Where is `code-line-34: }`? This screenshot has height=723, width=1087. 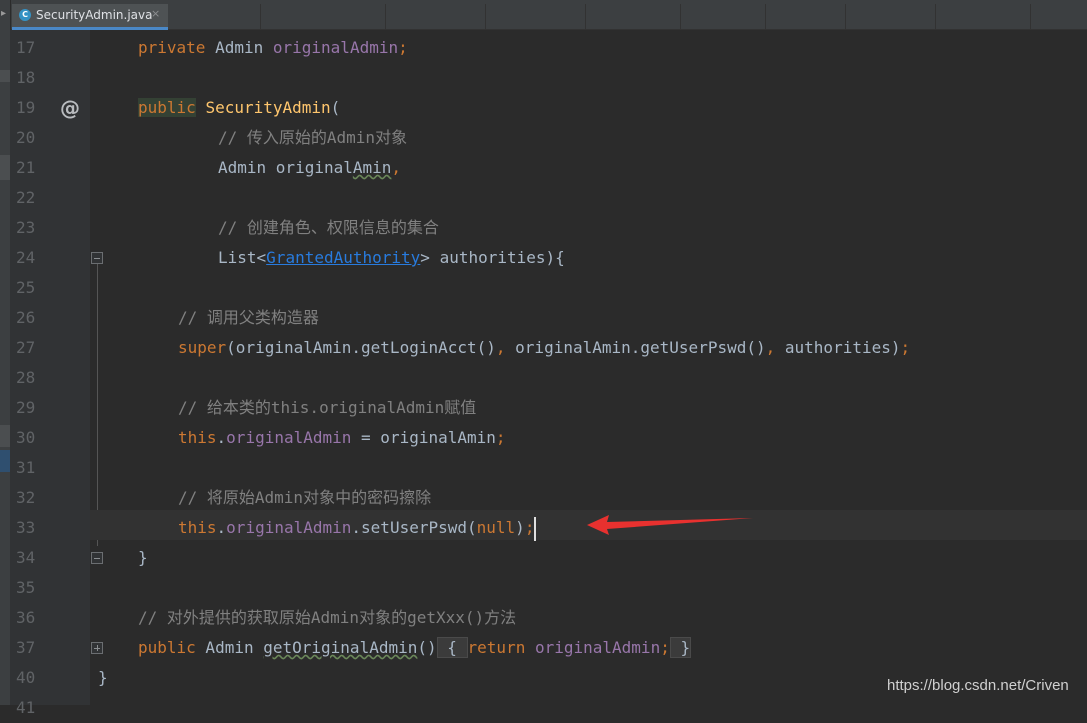
code-line-34: } is located at coordinates (143, 557).